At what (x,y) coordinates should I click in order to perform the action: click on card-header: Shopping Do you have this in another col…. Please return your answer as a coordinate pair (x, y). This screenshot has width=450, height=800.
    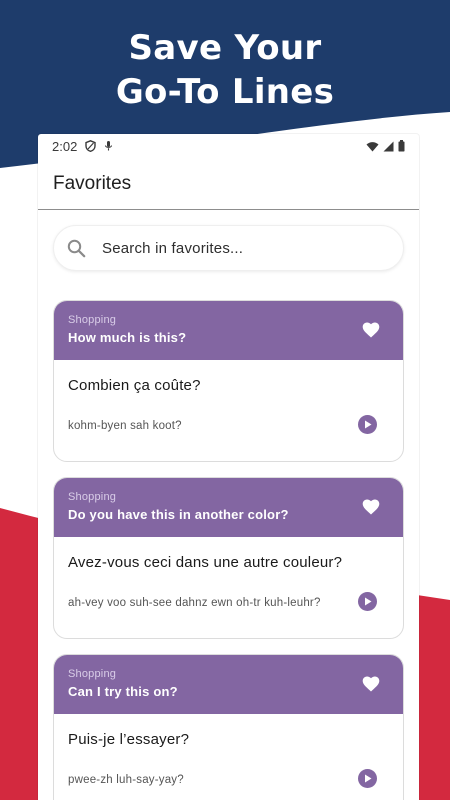
    Looking at the image, I should click on (228, 507).